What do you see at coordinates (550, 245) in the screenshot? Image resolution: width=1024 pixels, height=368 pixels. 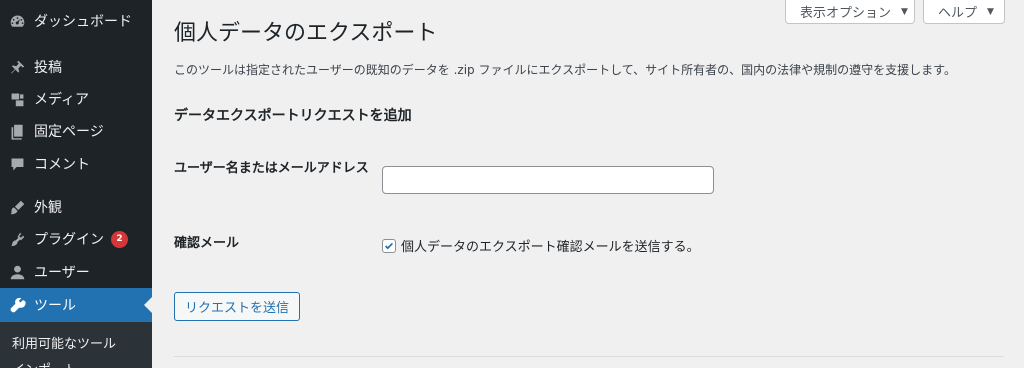 I see `confirm-email-checkbox-label: 個人データのエクスポート確認メールを送信する。` at bounding box center [550, 245].